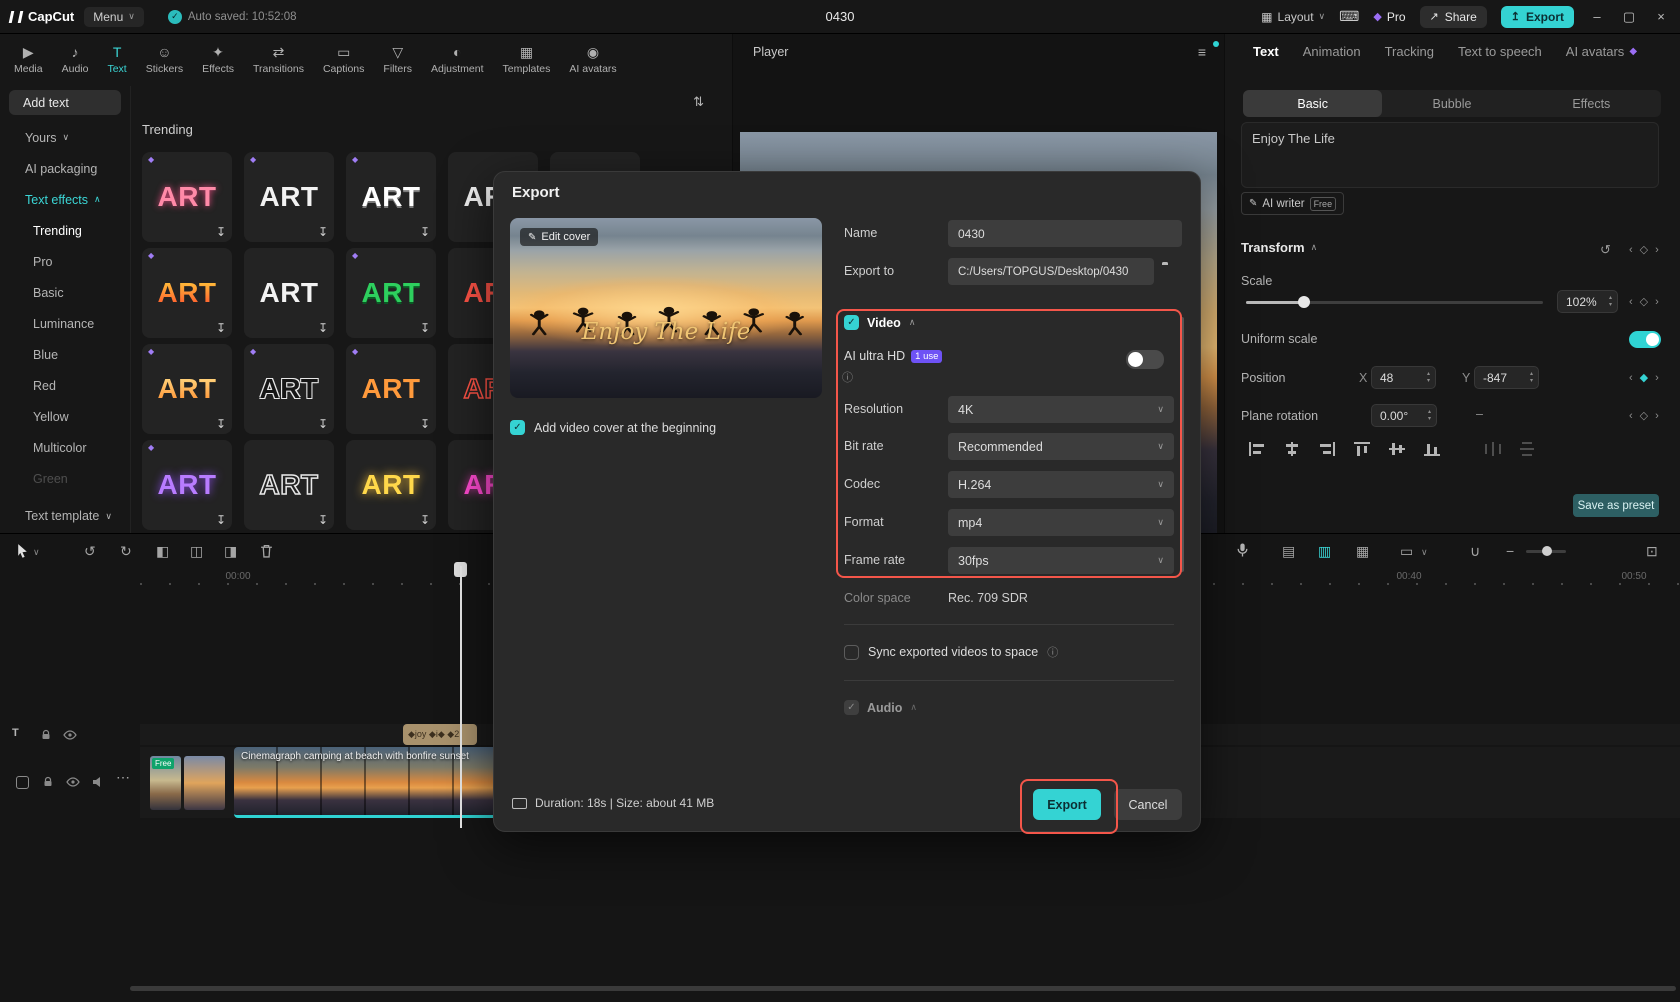 This screenshot has height=1002, width=1680. Describe the element at coordinates (1304, 302) in the screenshot. I see `scale-slider-knob` at that location.